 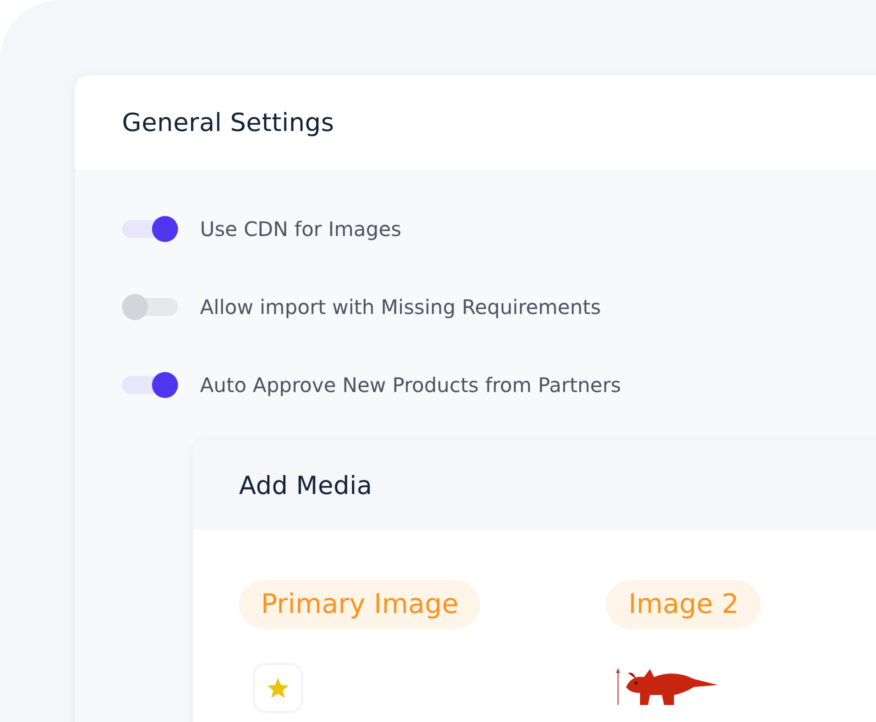 What do you see at coordinates (305, 485) in the screenshot?
I see `card-title: Add Media` at bounding box center [305, 485].